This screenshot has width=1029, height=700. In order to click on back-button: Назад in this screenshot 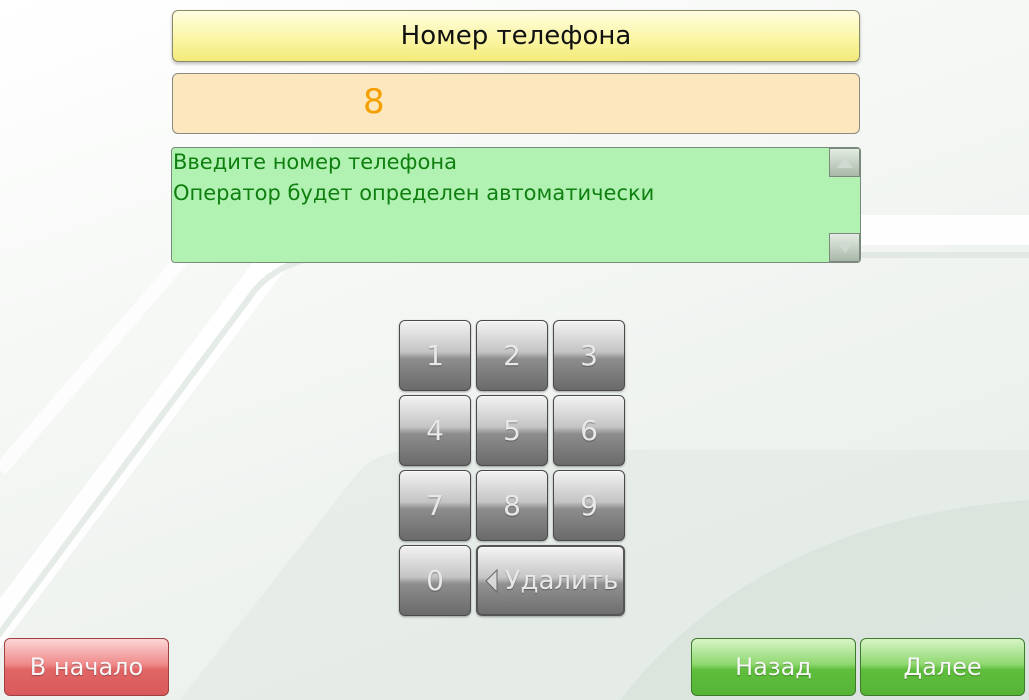, I will do `click(773, 667)`.